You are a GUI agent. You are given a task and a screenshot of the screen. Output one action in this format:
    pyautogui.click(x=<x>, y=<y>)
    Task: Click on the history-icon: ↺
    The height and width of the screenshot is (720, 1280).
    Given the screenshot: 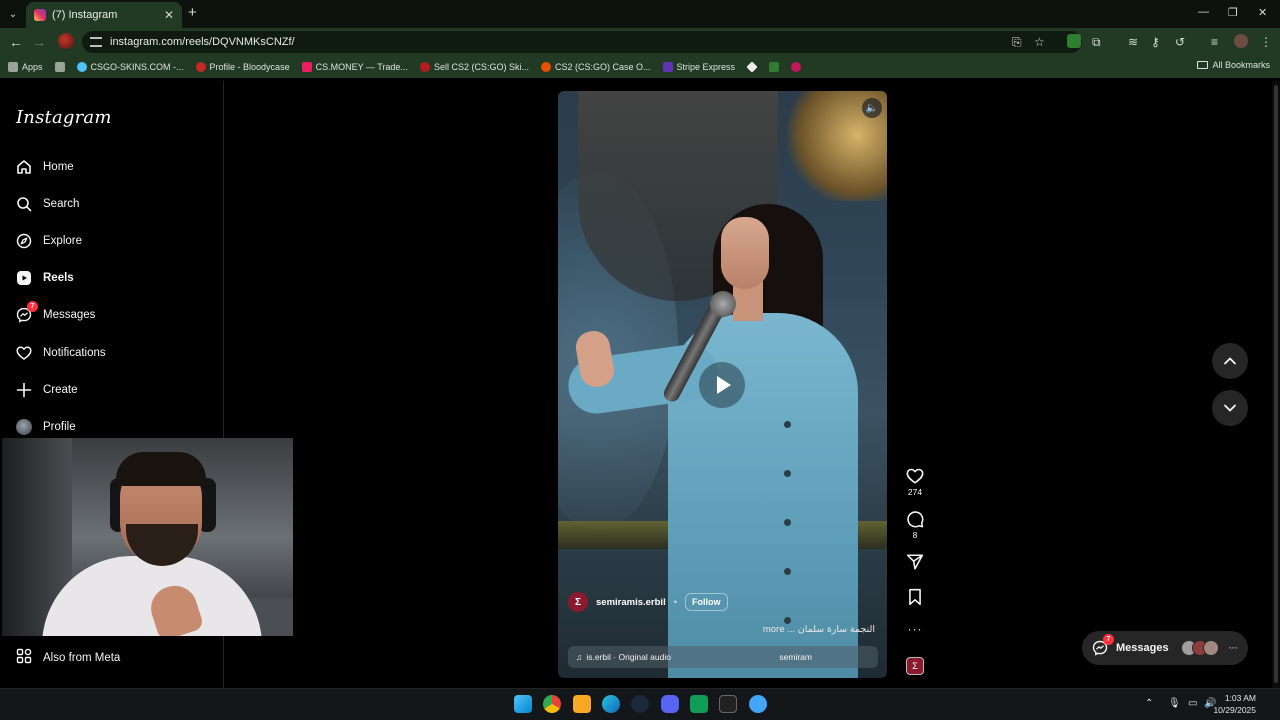 What is the action you would take?
    pyautogui.click(x=1180, y=42)
    